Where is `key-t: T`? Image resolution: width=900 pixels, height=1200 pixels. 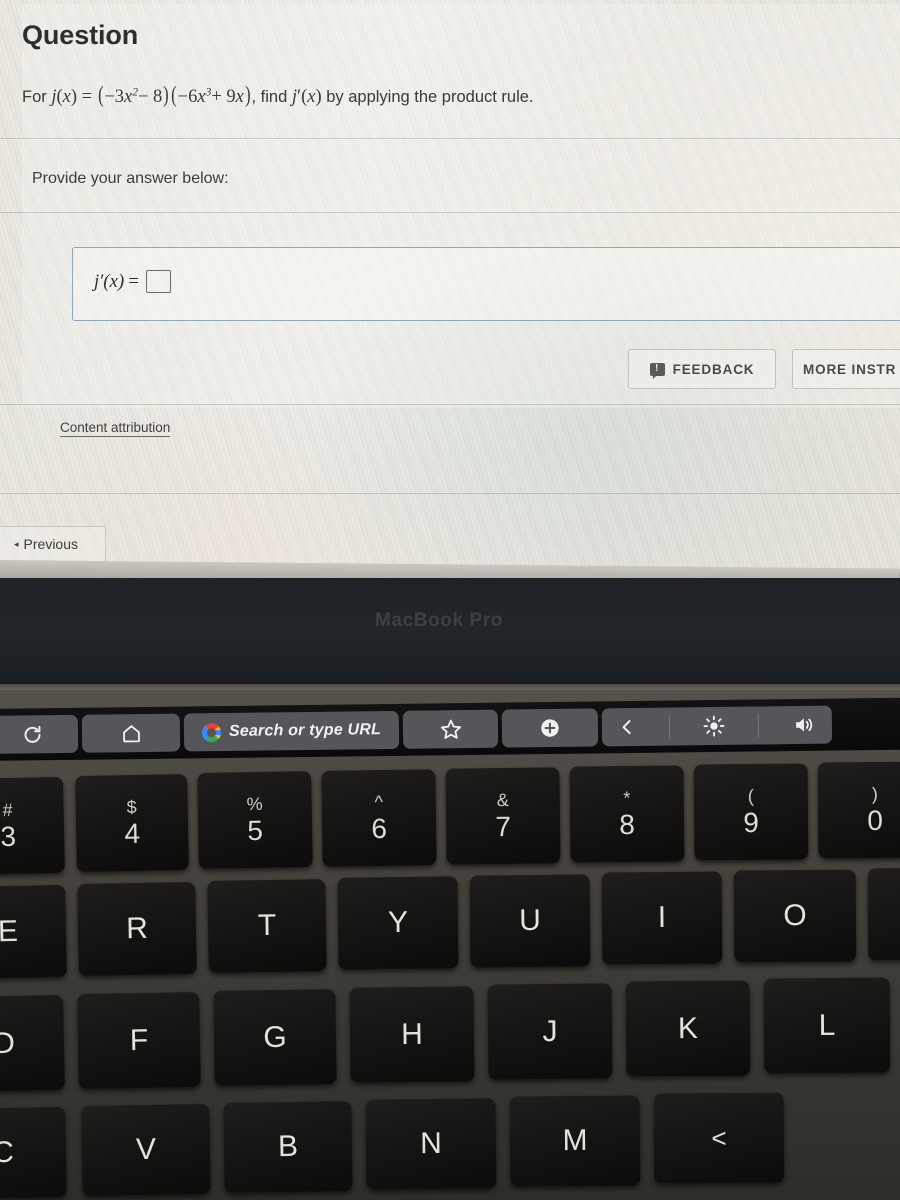
key-t: T is located at coordinates (267, 926).